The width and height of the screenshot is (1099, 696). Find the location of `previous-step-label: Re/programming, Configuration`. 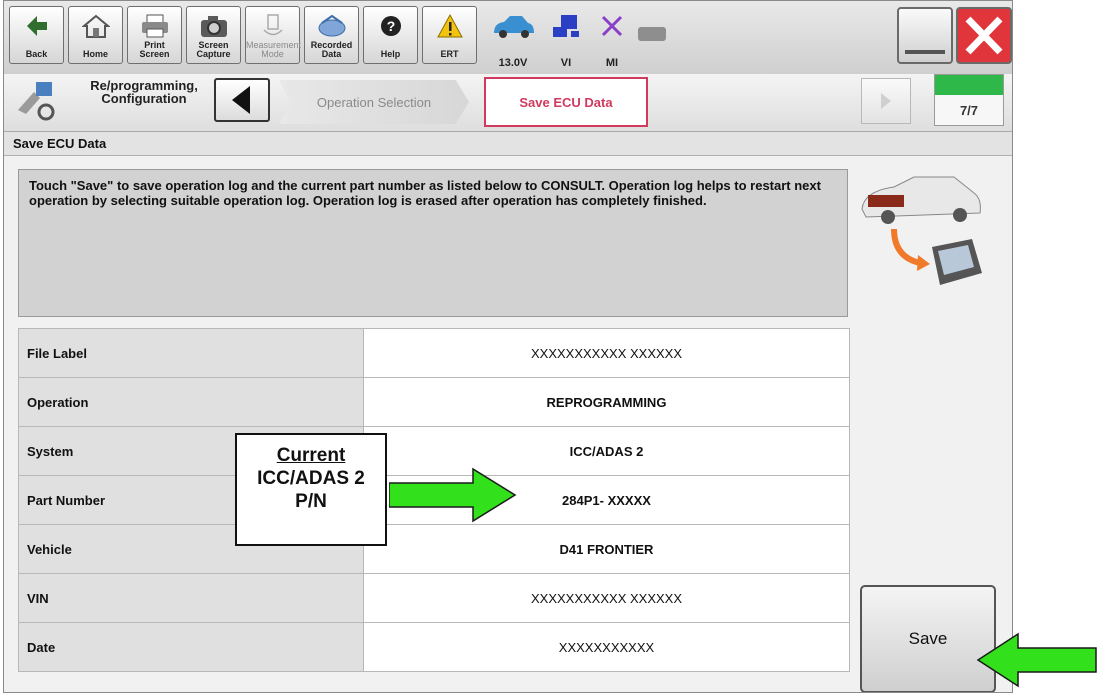

previous-step-label: Re/programming, Configuration is located at coordinates (144, 92).